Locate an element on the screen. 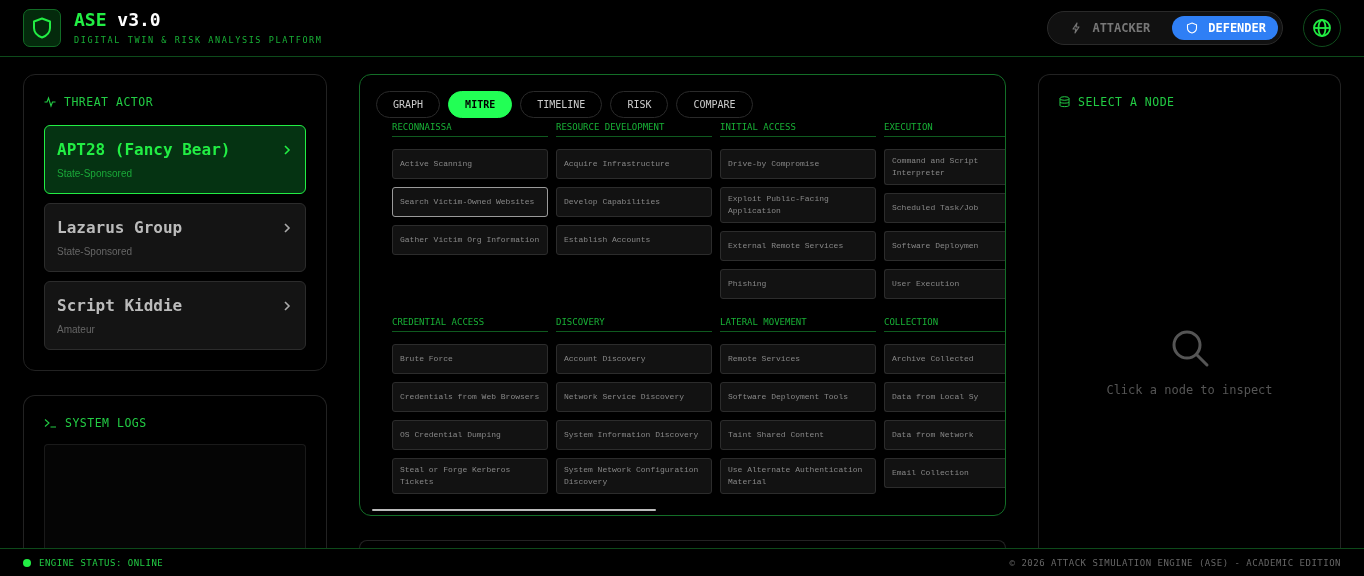  technique-card: System Information Discovery is located at coordinates (634, 435).